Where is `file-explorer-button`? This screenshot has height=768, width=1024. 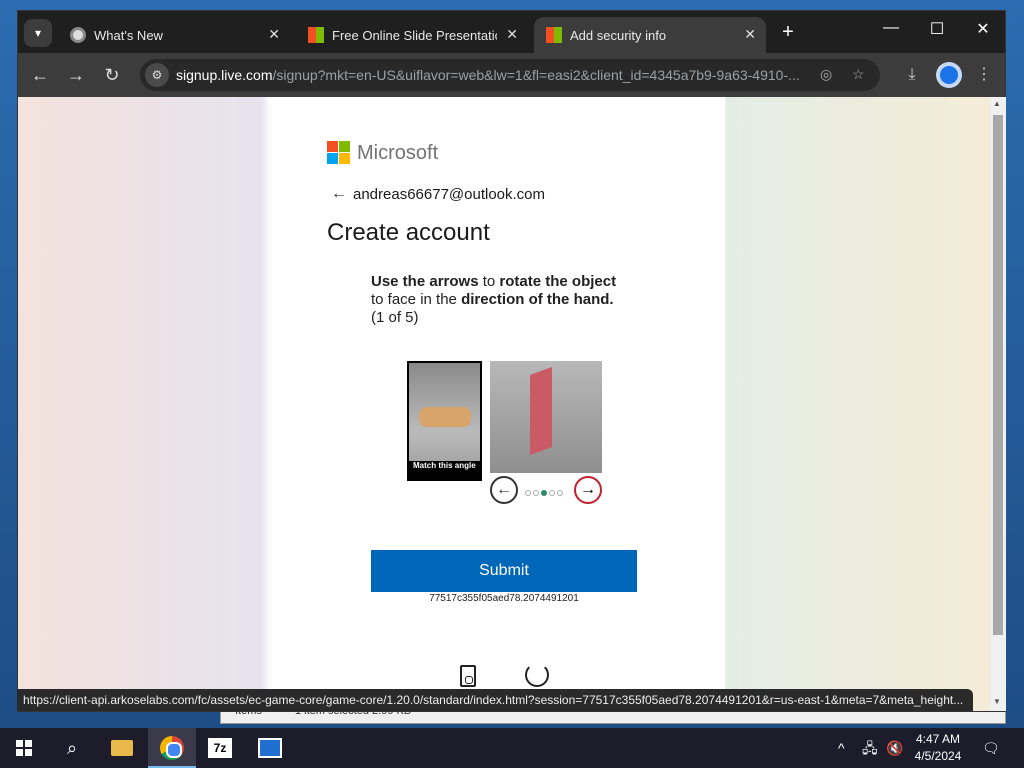
file-explorer-button is located at coordinates (122, 748).